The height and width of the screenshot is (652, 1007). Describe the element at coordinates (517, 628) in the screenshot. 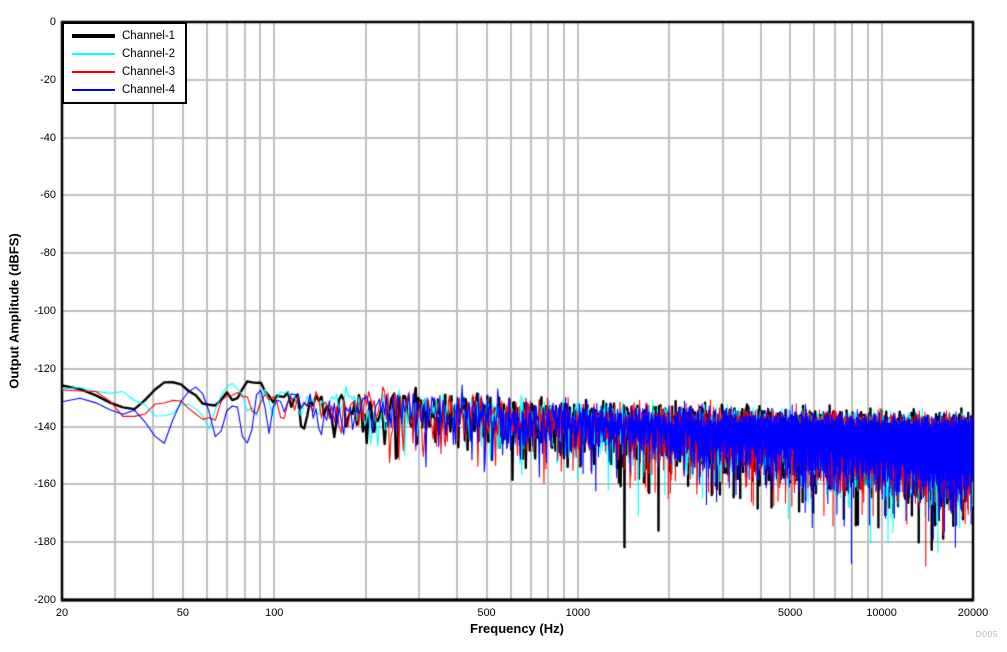

I see `x-axis-title: Frequency (Hz)` at that location.